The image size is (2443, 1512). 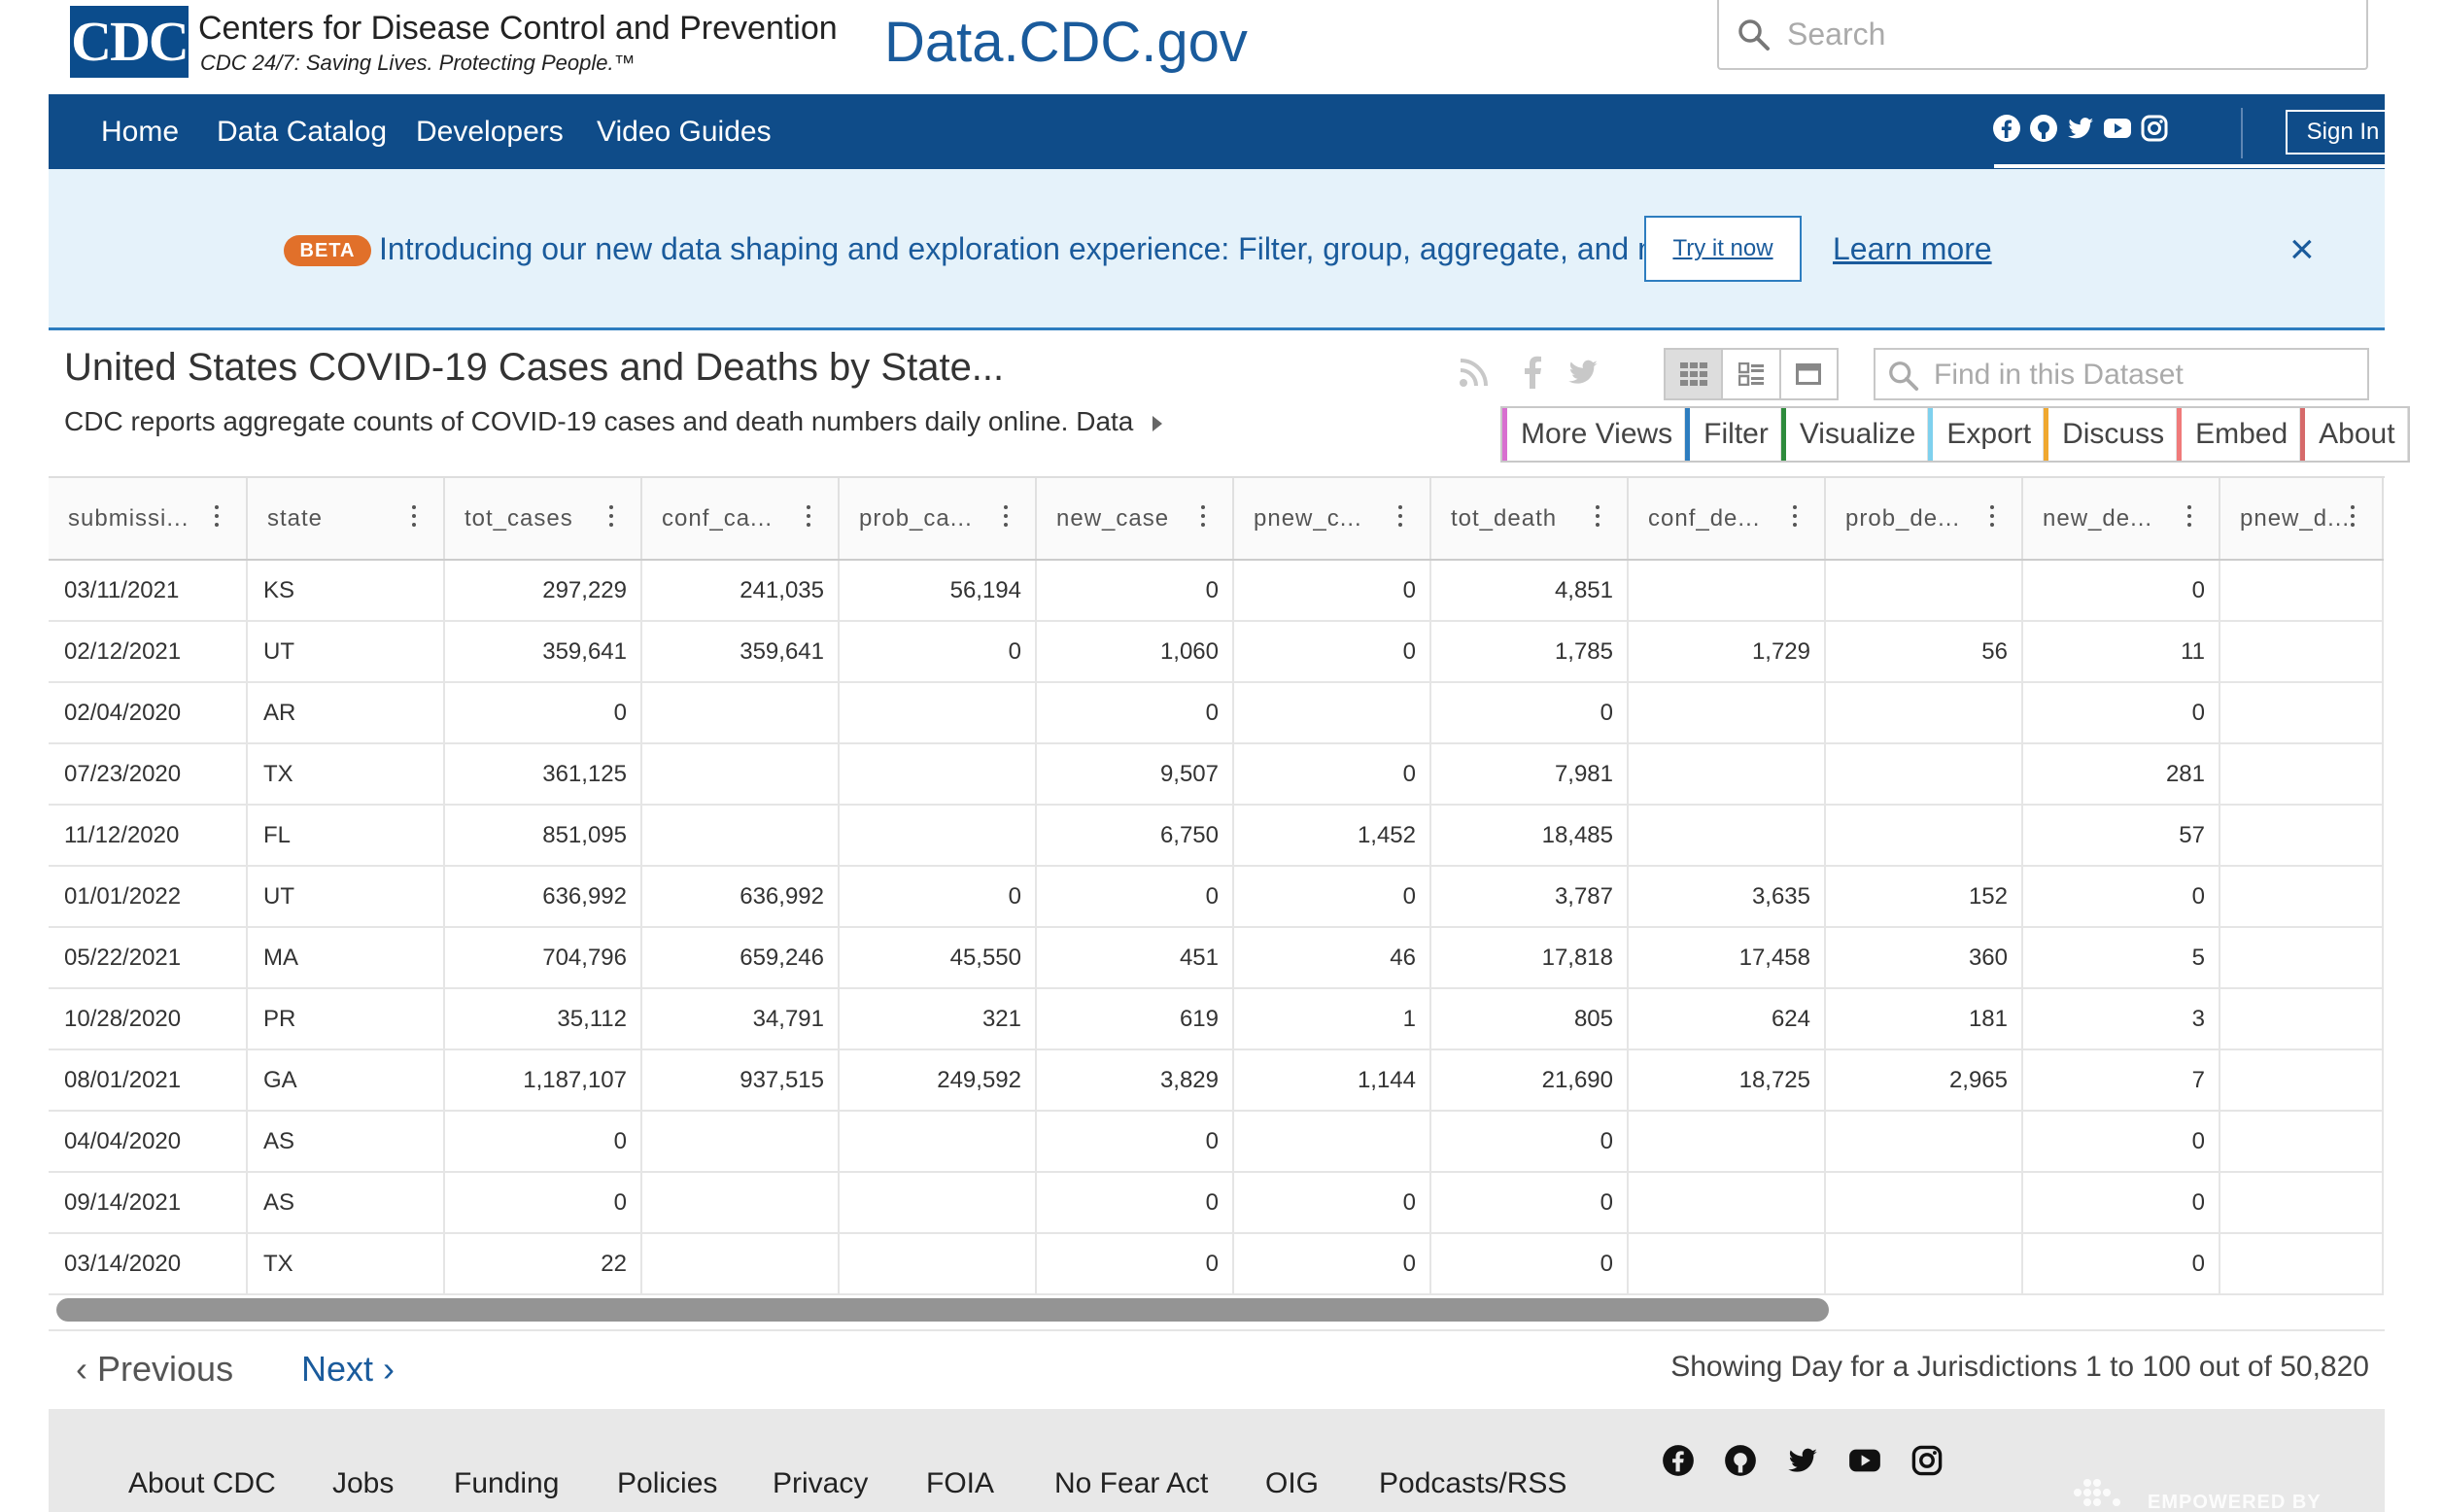 I want to click on nav-home: Home, so click(x=140, y=132).